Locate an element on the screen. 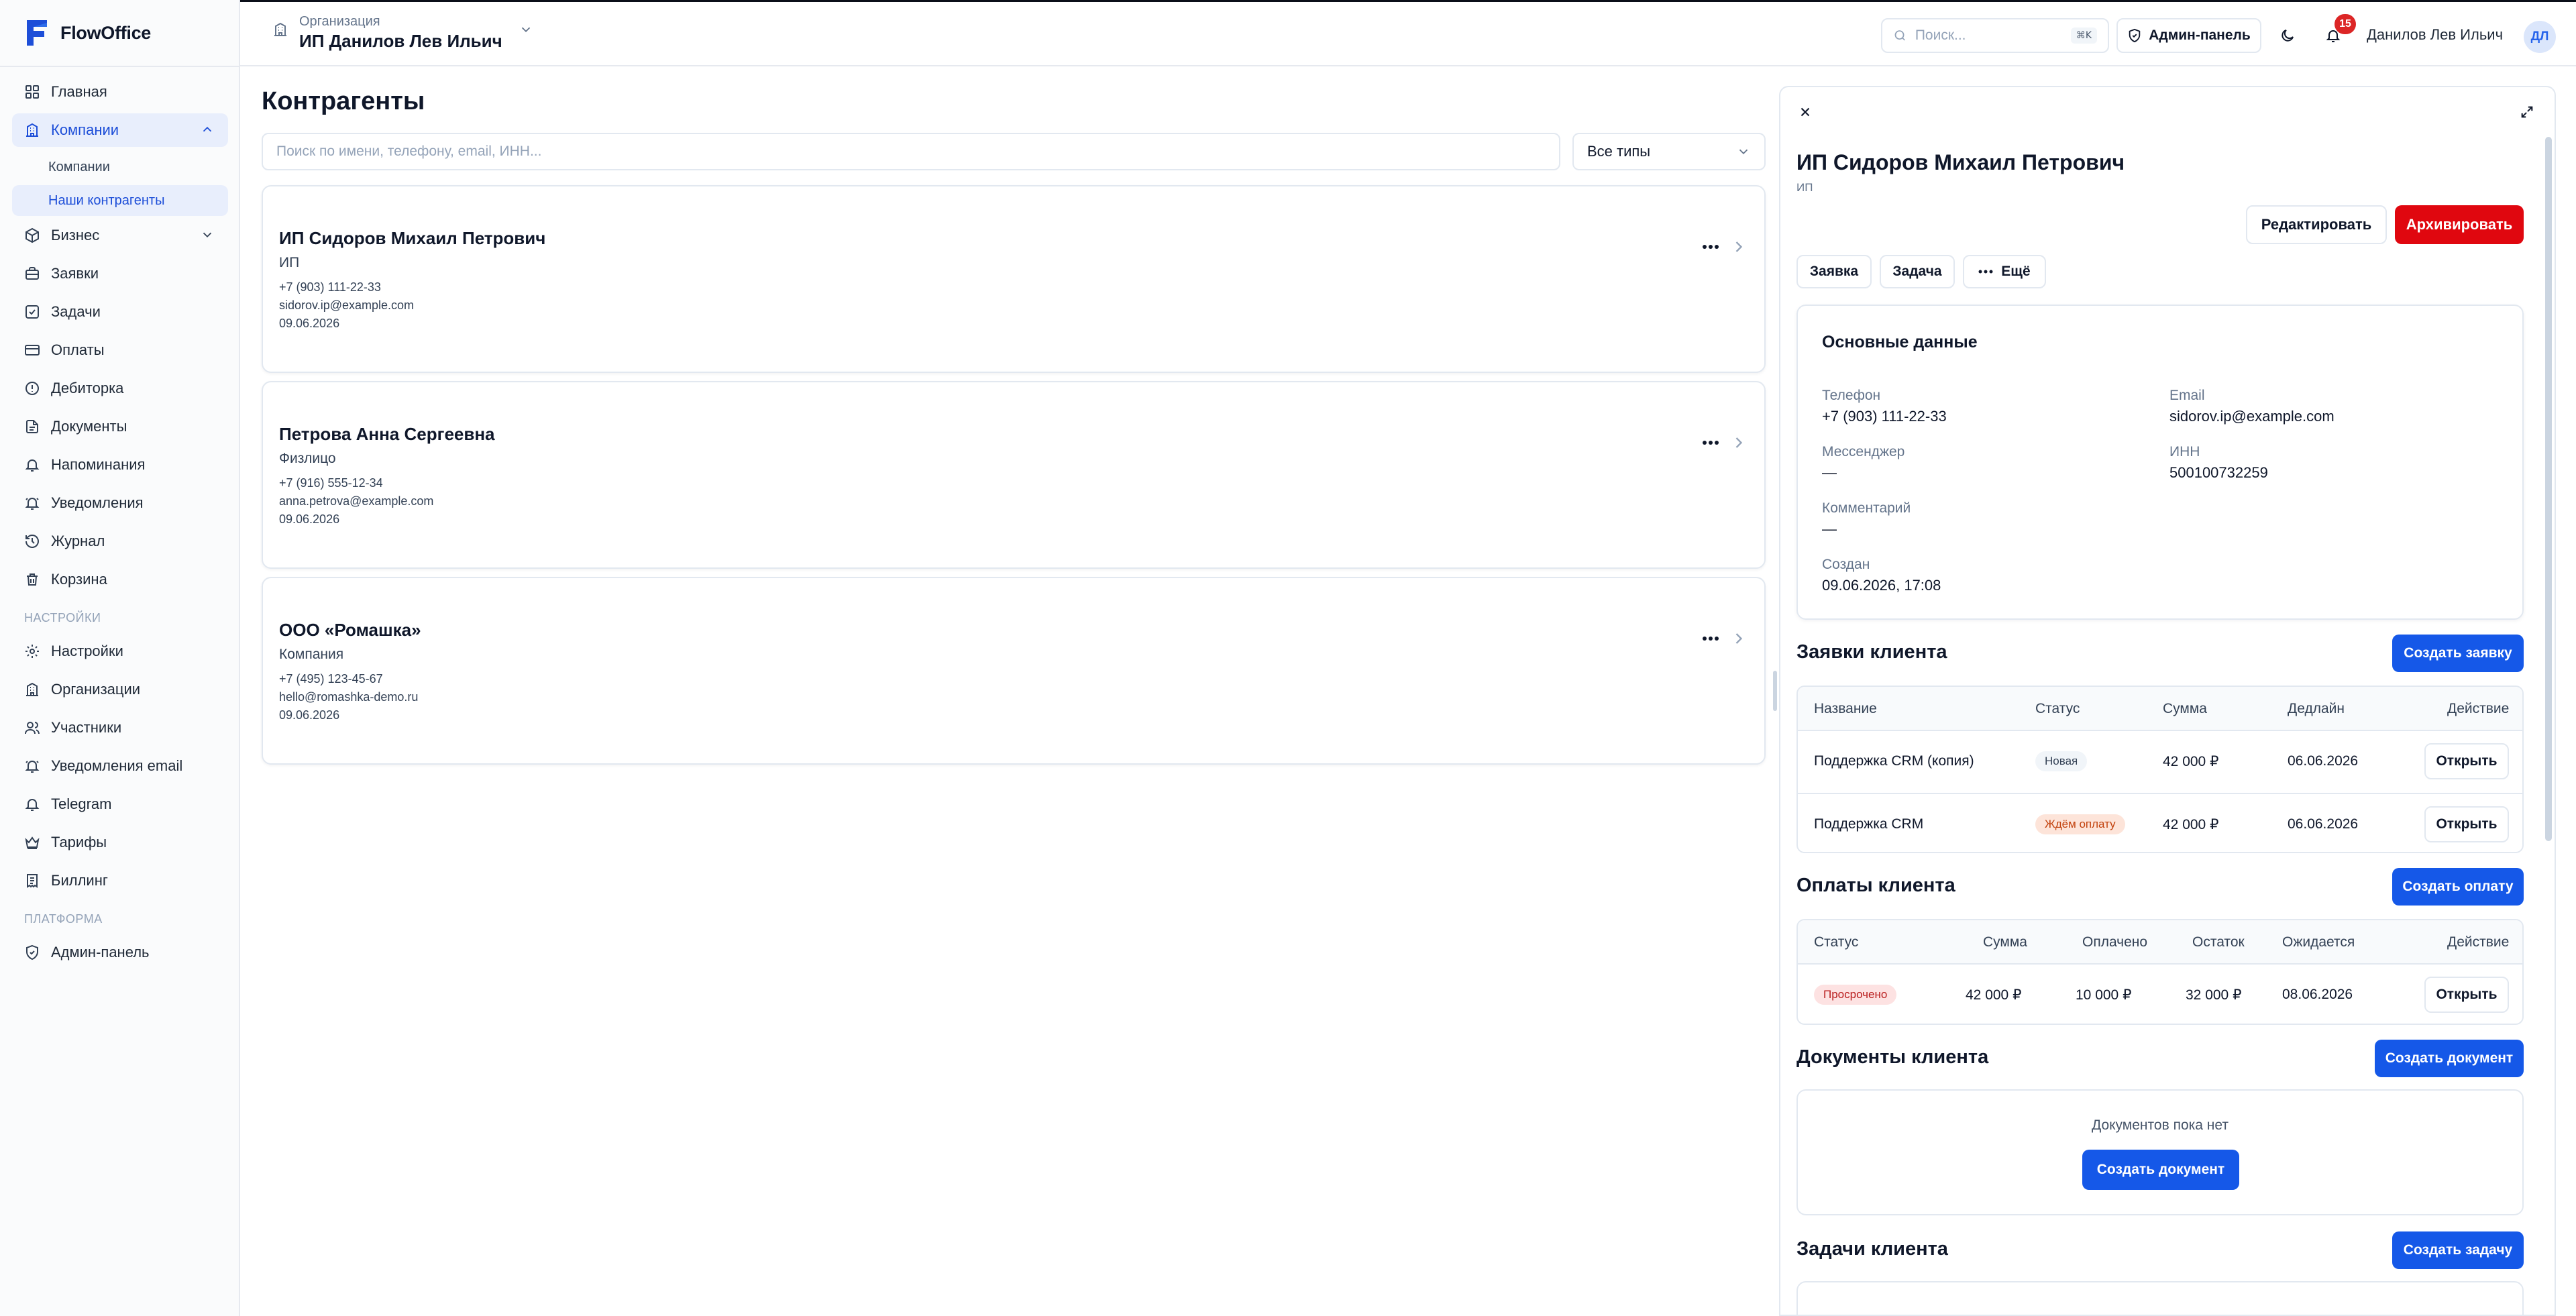  global-search: ⌘K is located at coordinates (1995, 35).